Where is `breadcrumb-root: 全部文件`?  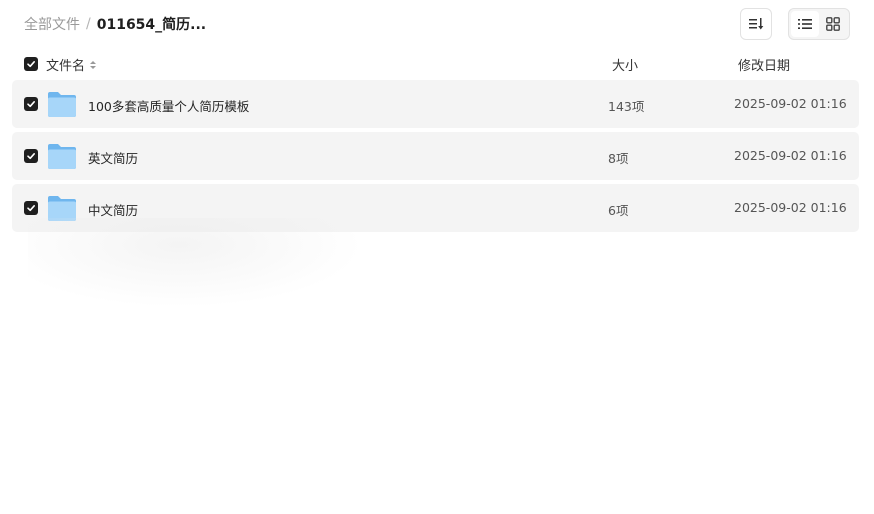
breadcrumb-root: 全部文件 is located at coordinates (52, 24).